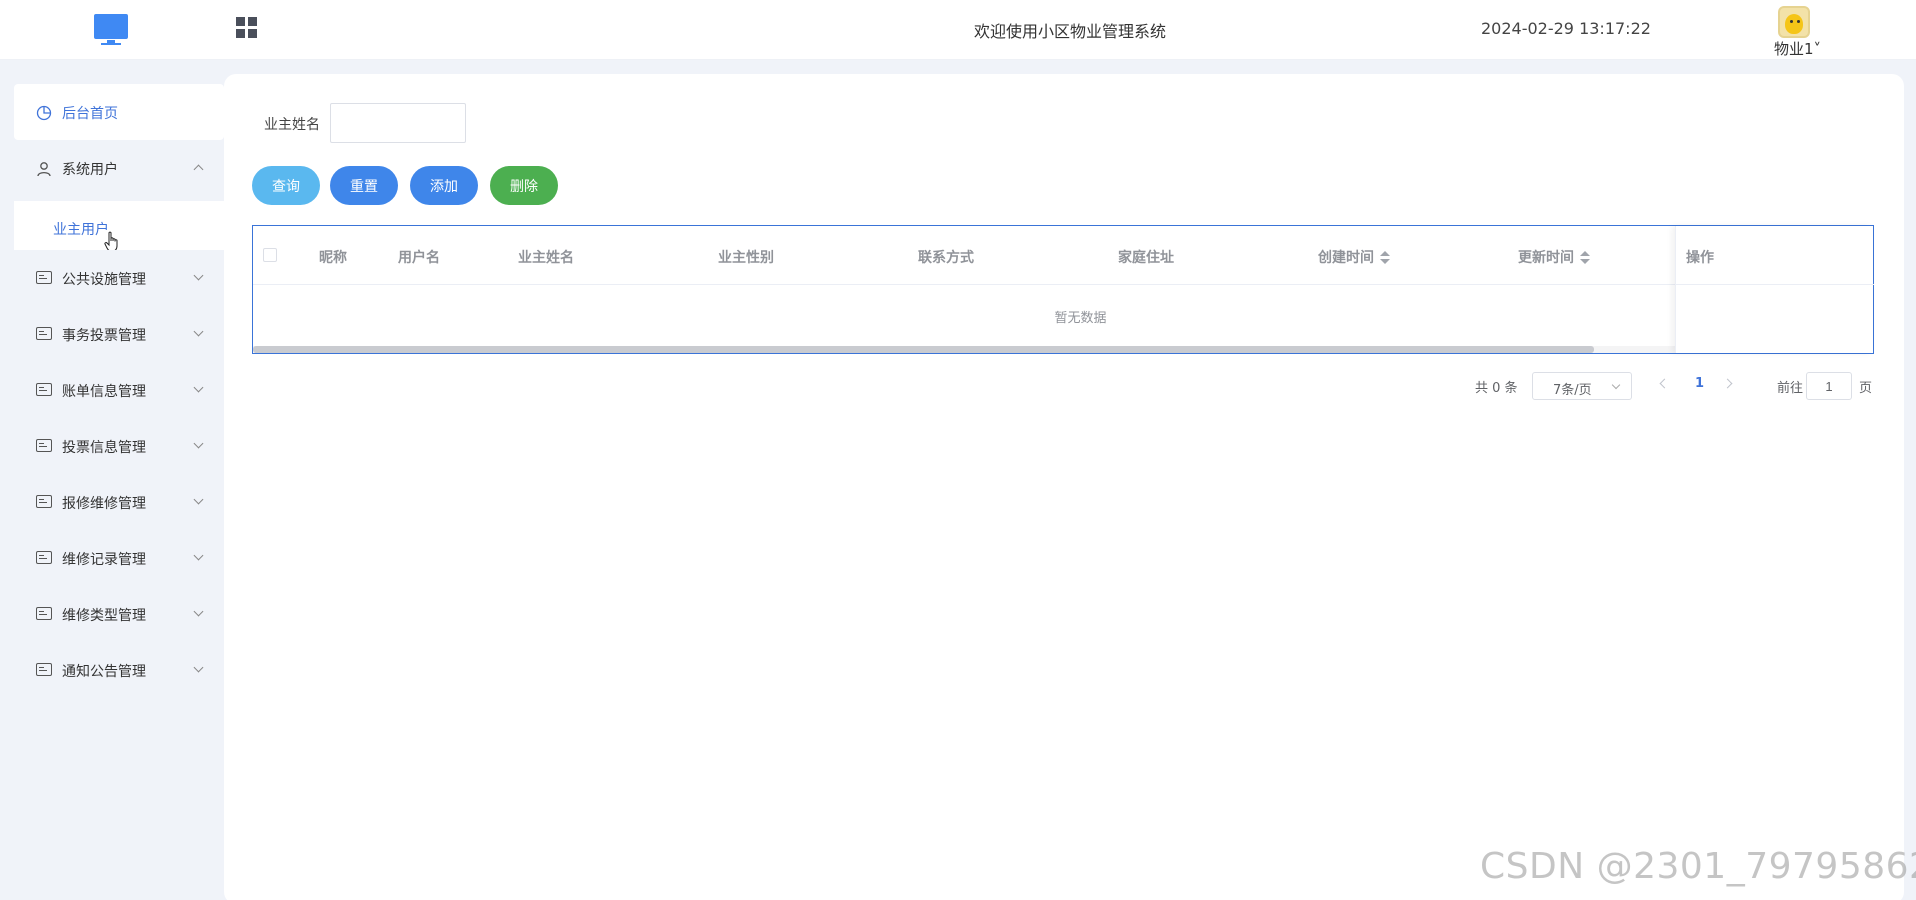 This screenshot has height=900, width=1916. I want to click on chevron-down-icon: ˅, so click(1817, 49).